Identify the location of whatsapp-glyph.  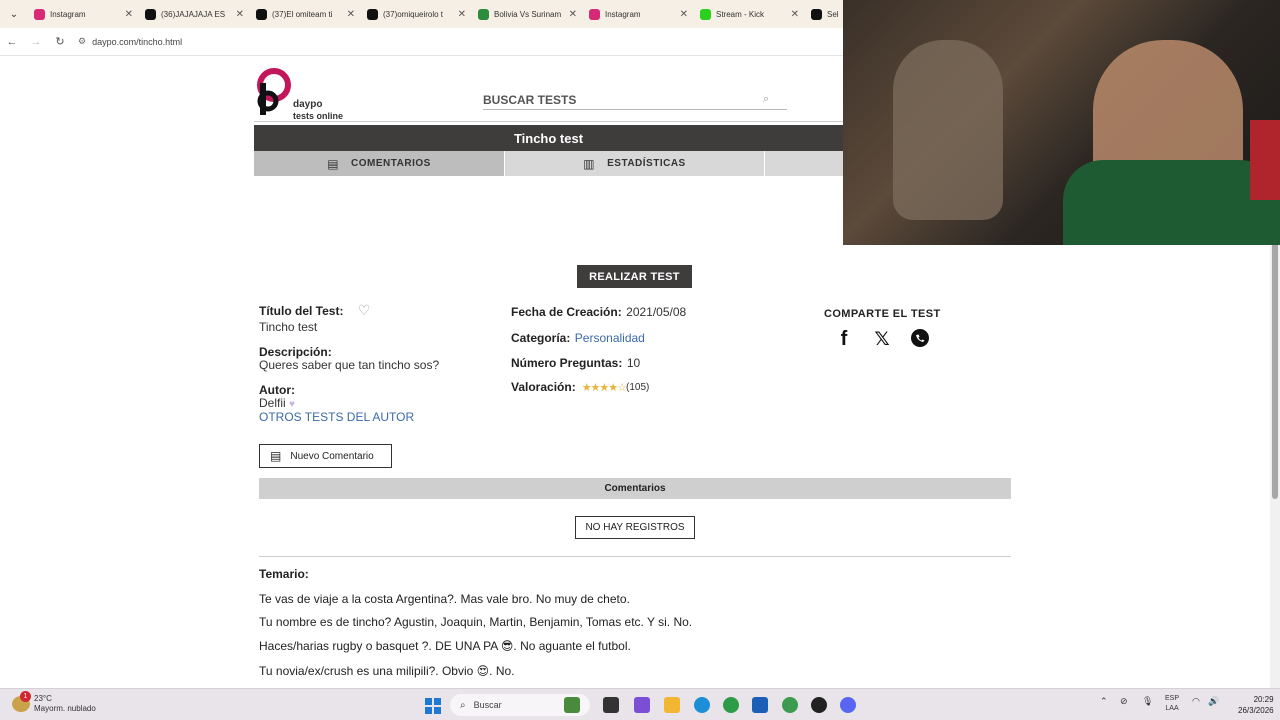
(920, 338).